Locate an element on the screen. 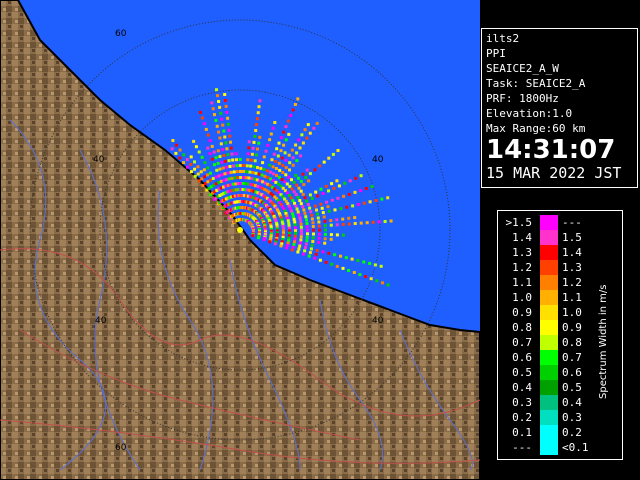 This screenshot has height=480, width=640. legend-high-value: 0.7 is located at coordinates (572, 357).